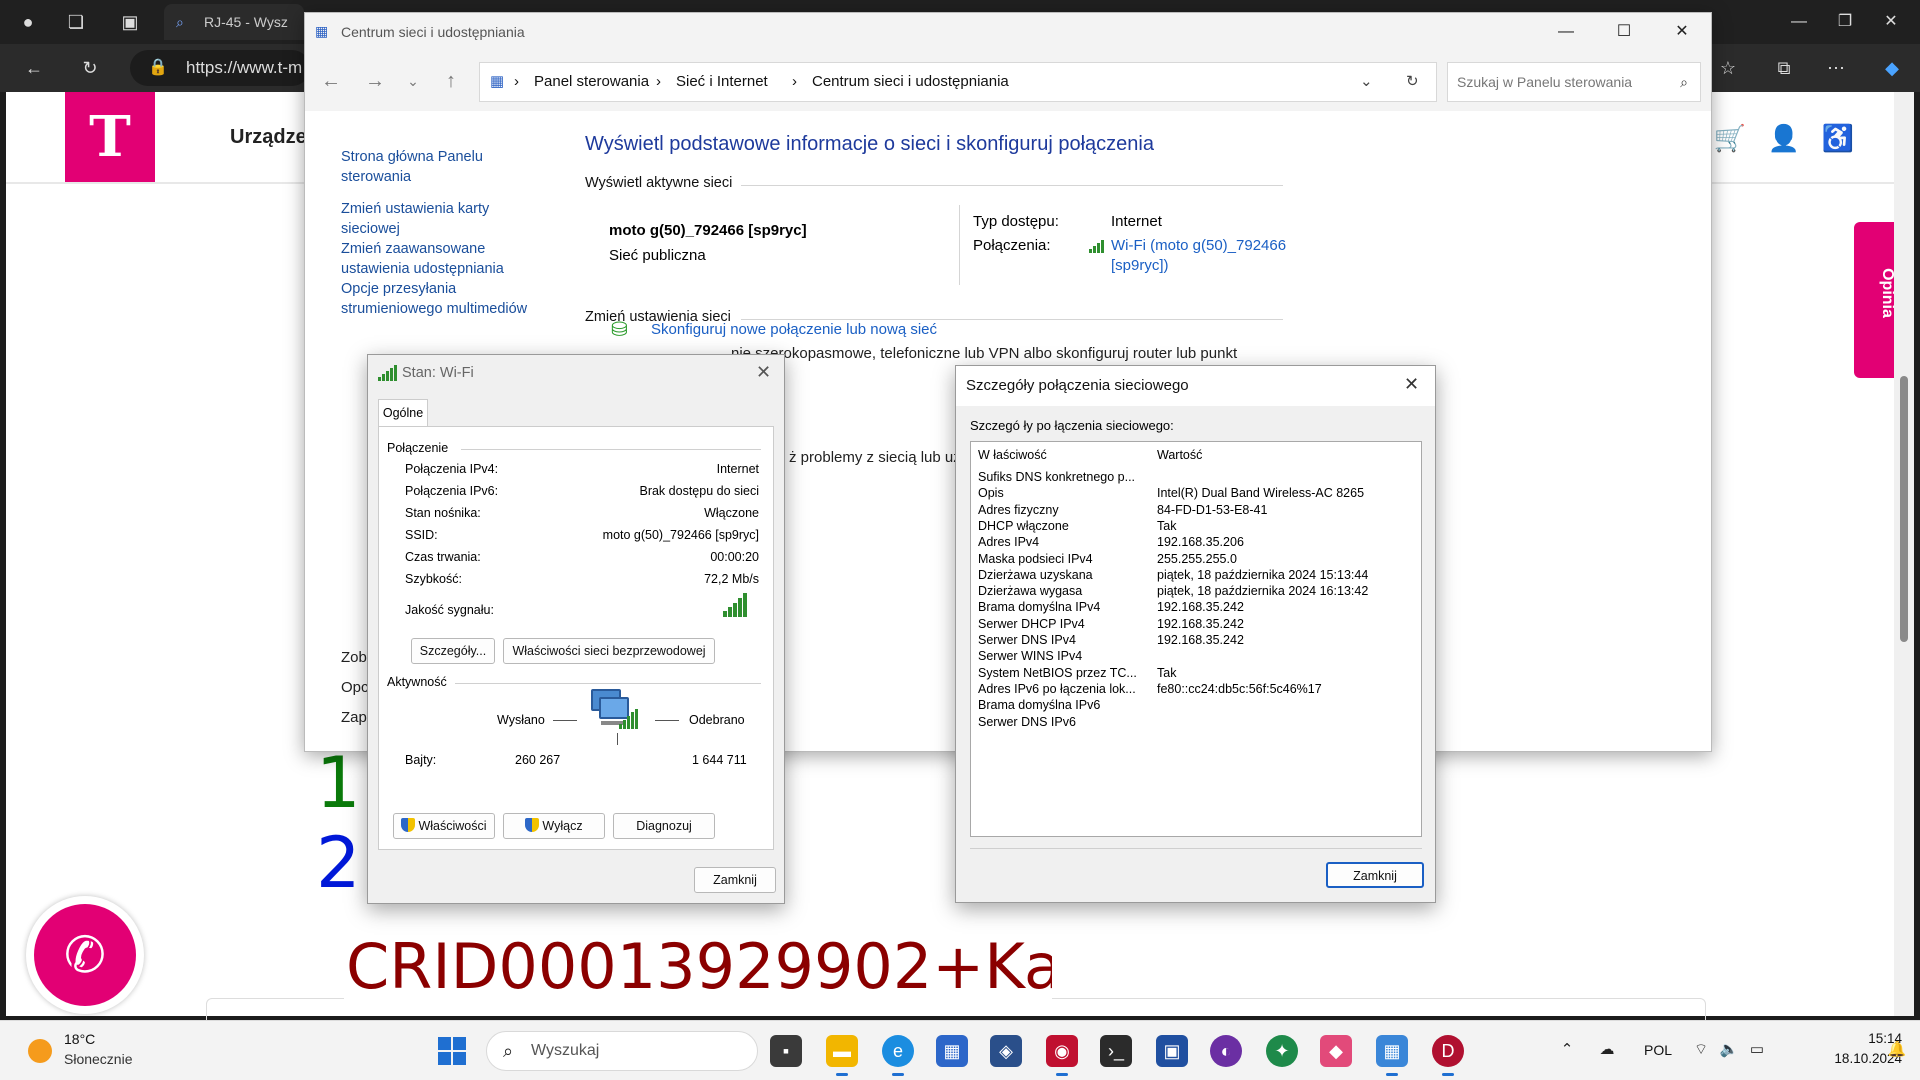 The height and width of the screenshot is (1080, 1920). I want to click on volume-icon: 🔈, so click(1729, 1050).